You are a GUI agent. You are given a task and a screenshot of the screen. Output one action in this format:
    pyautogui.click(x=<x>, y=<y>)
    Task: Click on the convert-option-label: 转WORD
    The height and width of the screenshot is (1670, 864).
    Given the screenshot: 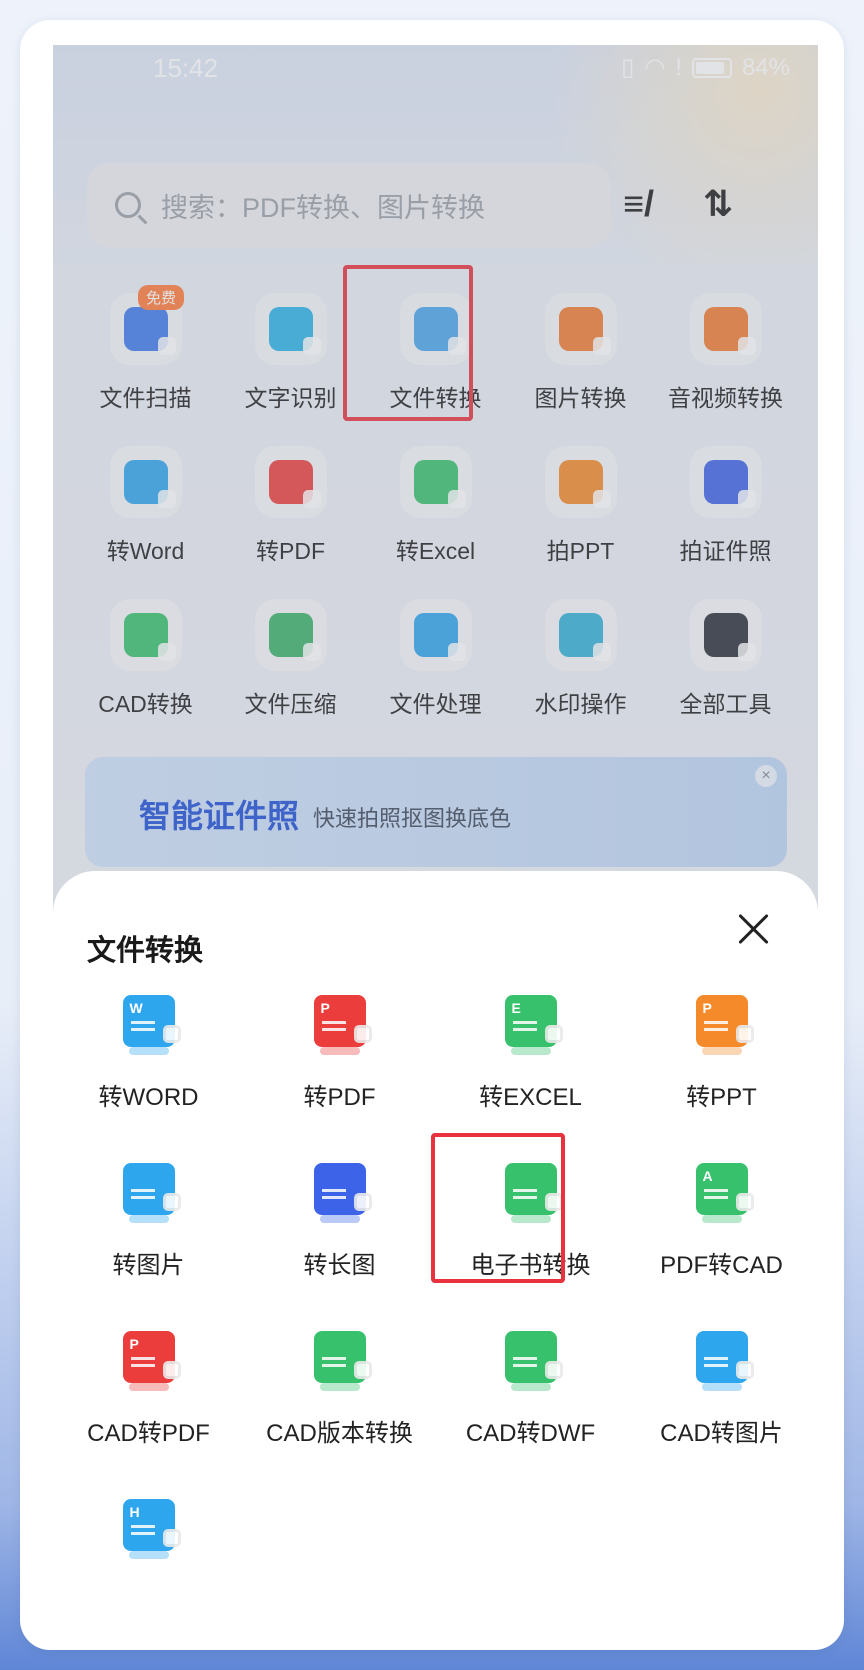 What is the action you would take?
    pyautogui.click(x=148, y=1097)
    